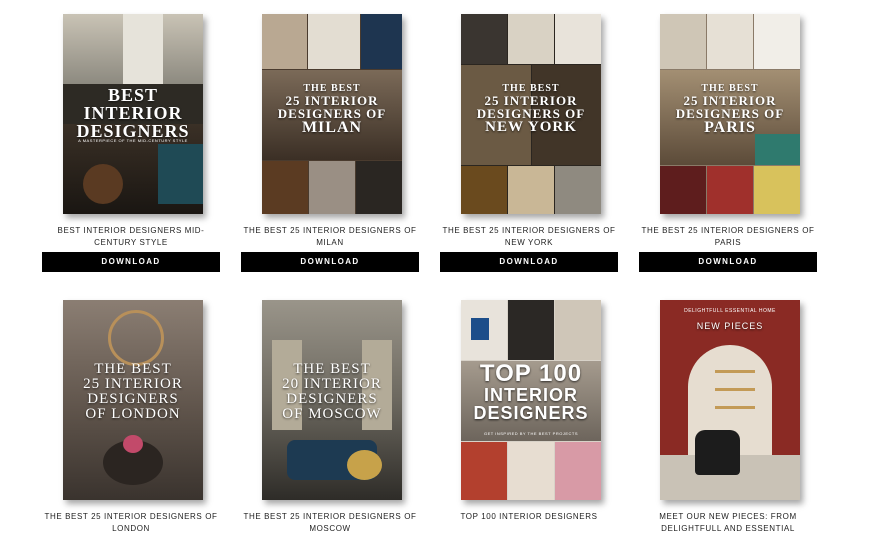 This screenshot has width=870, height=540. Describe the element at coordinates (332, 414) in the screenshot. I see `cover-title-line: OF MOSCOW` at that location.